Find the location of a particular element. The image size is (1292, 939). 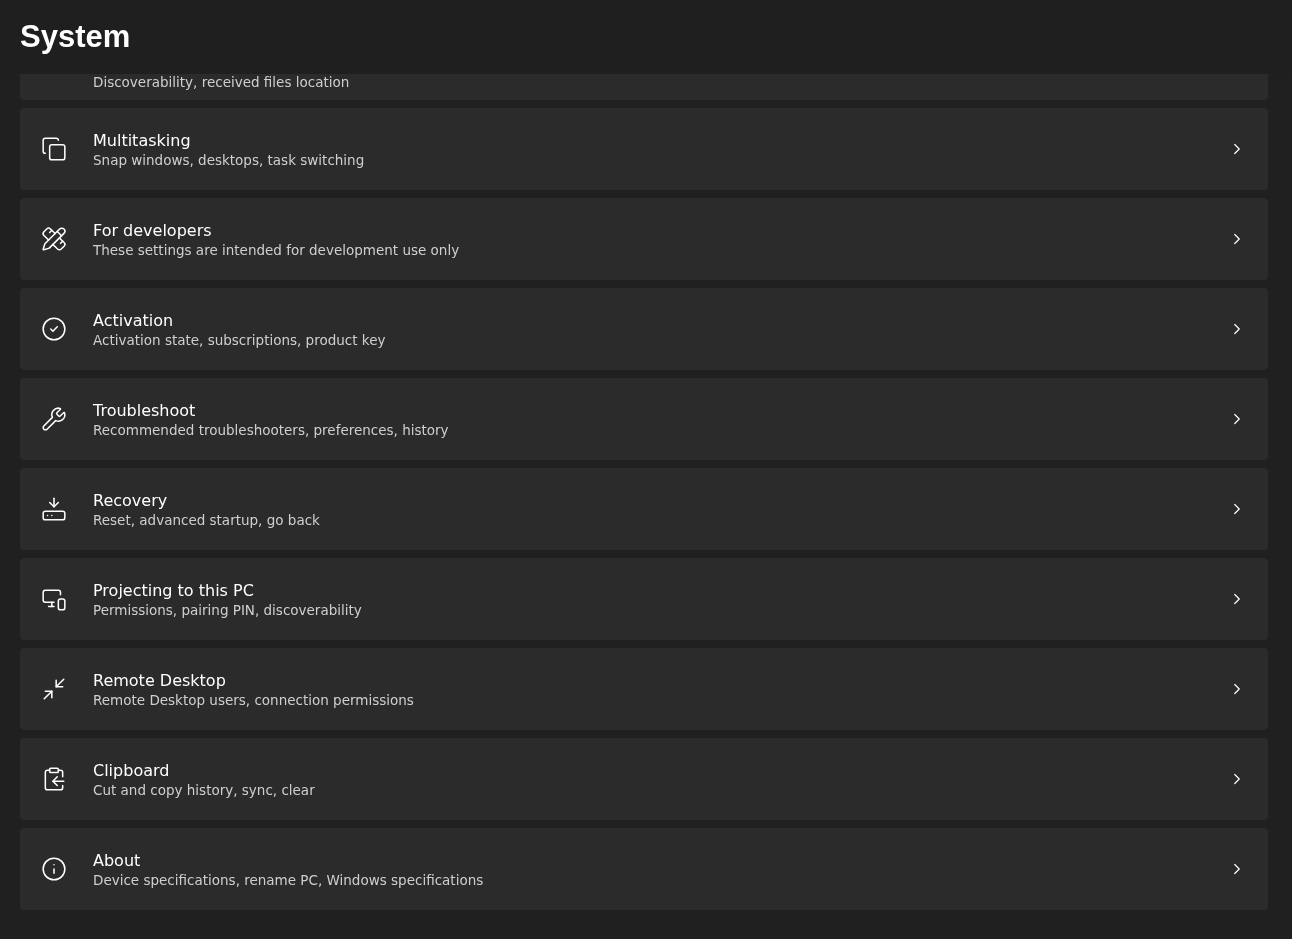

item-title: About is located at coordinates (117, 860).